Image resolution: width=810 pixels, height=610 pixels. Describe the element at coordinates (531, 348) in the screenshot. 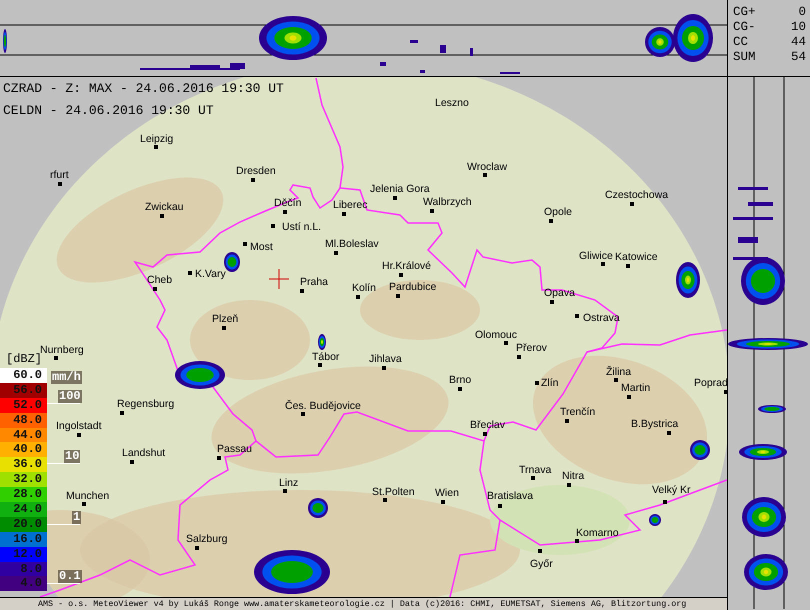

I see `city-label: Přerov` at that location.